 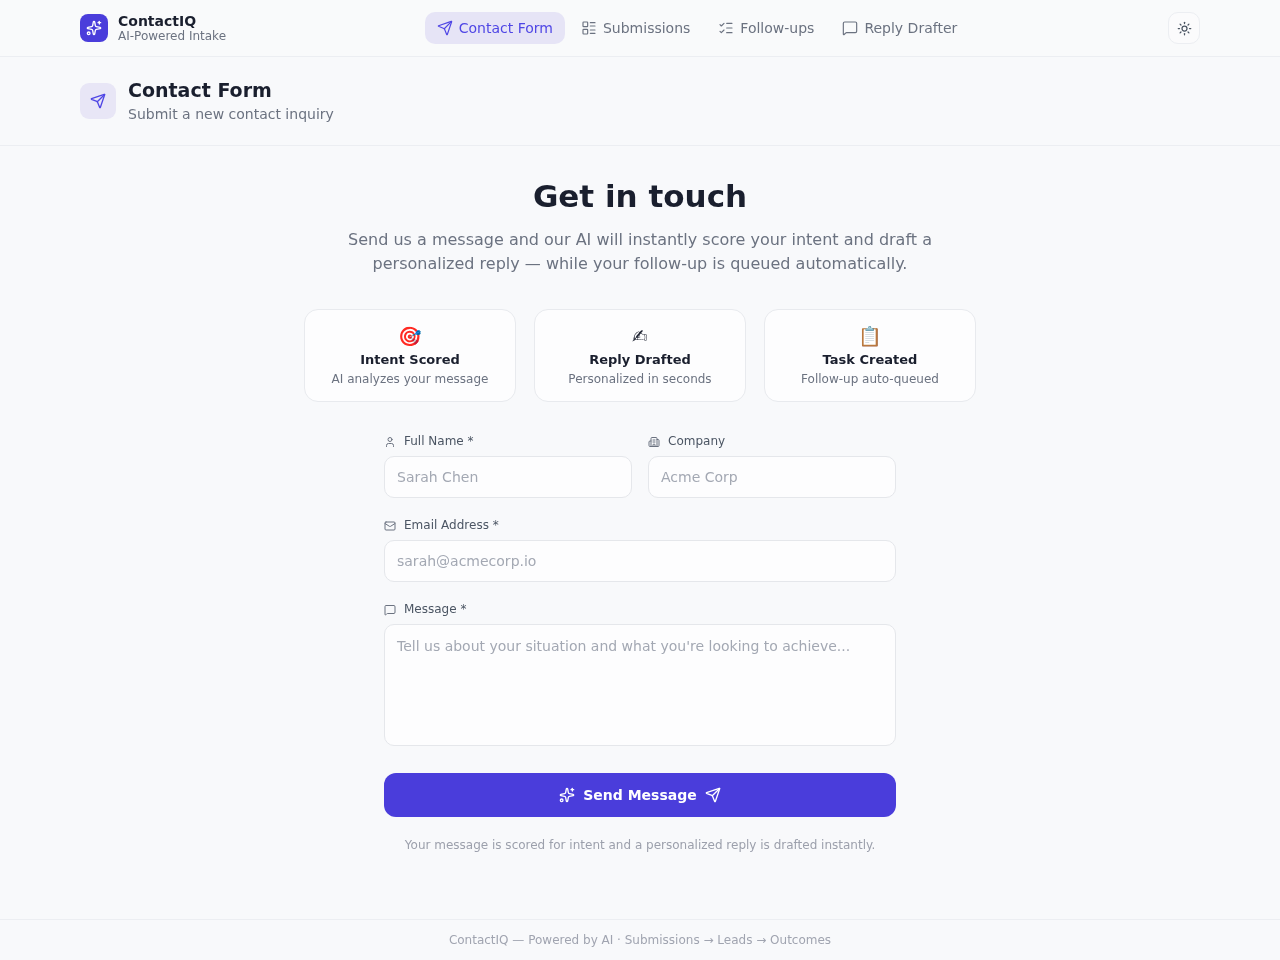 What do you see at coordinates (640, 795) in the screenshot?
I see `send-message-button: Send Message` at bounding box center [640, 795].